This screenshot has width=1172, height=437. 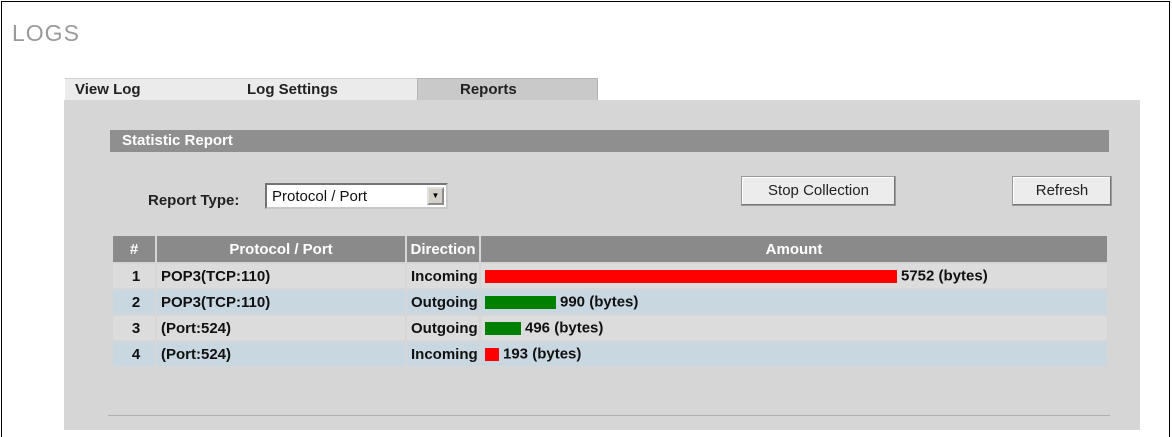 I want to click on amount-text: 990 (bytes), so click(x=599, y=302).